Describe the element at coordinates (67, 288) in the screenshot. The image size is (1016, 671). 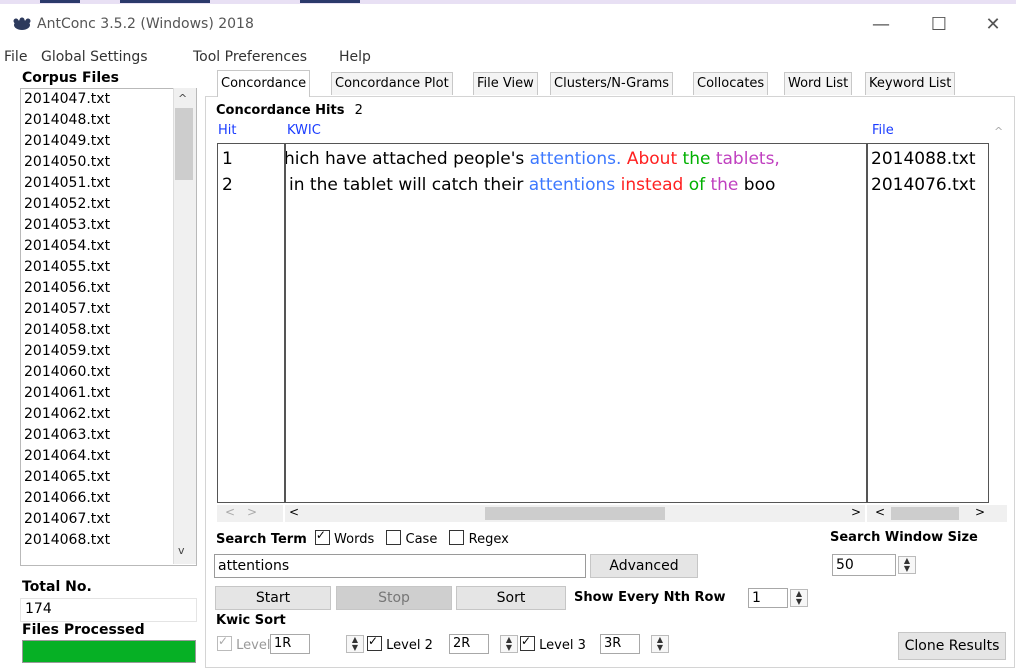
I see `corpus-file-item: 2014056.txt` at that location.